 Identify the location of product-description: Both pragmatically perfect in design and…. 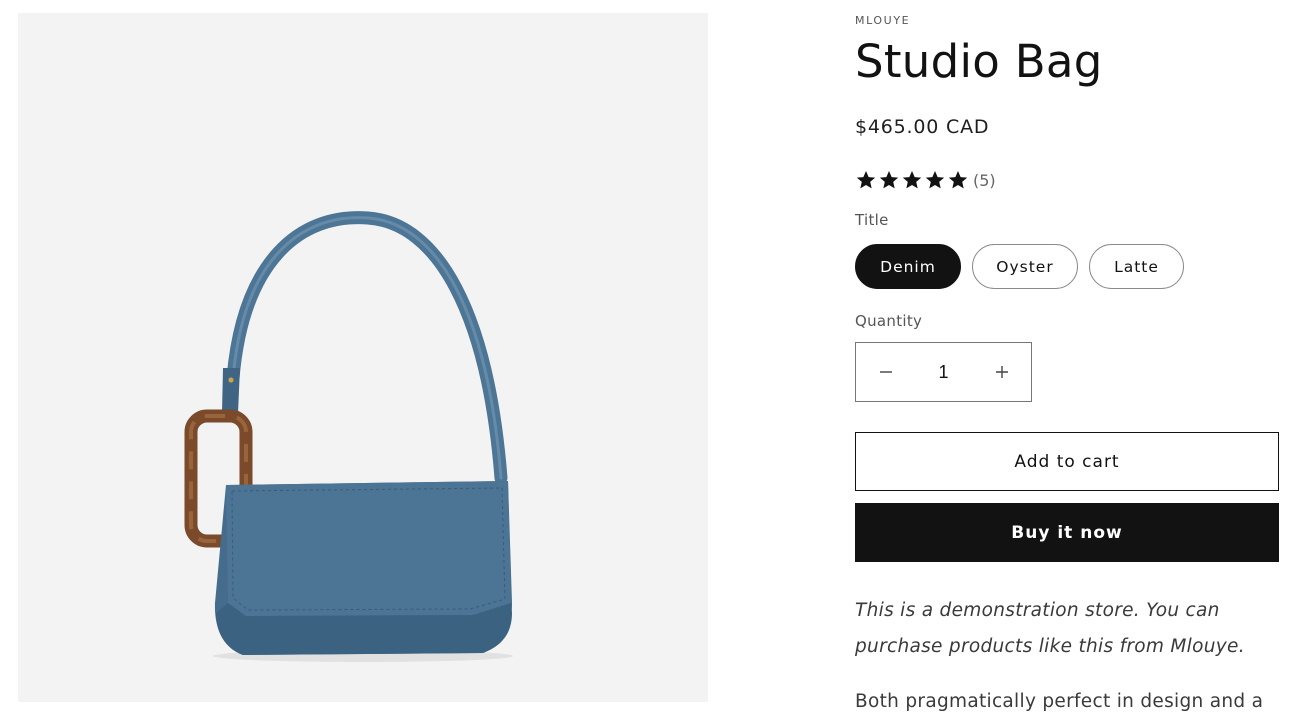
(1059, 701).